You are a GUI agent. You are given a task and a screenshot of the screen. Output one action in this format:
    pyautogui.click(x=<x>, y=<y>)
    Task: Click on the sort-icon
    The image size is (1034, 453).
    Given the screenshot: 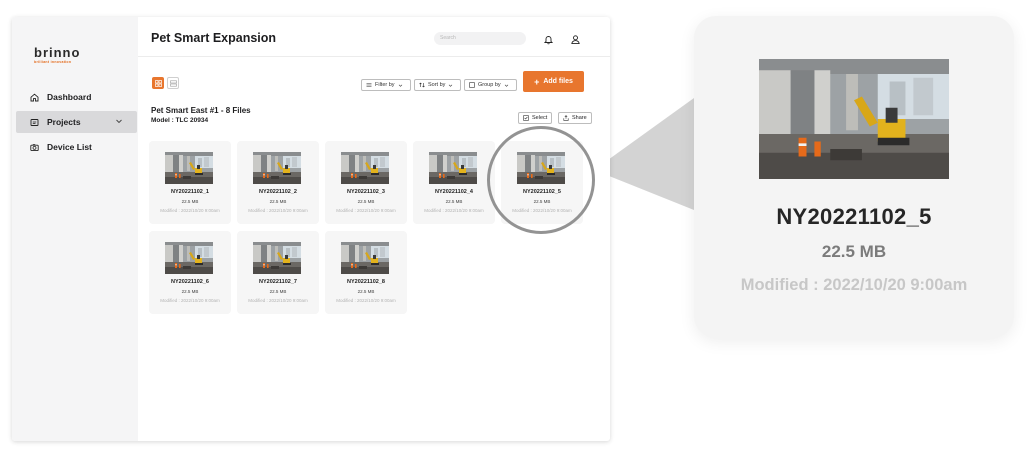 What is the action you would take?
    pyautogui.click(x=422, y=85)
    